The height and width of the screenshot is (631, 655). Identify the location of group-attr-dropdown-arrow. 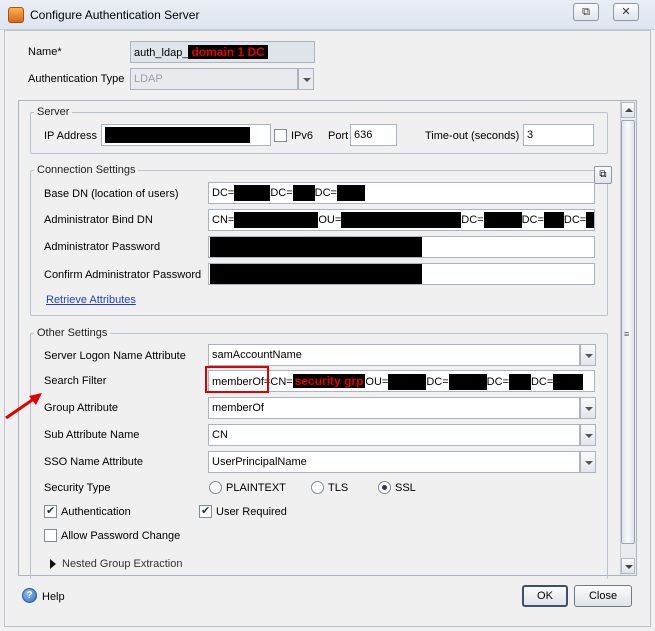
(588, 408).